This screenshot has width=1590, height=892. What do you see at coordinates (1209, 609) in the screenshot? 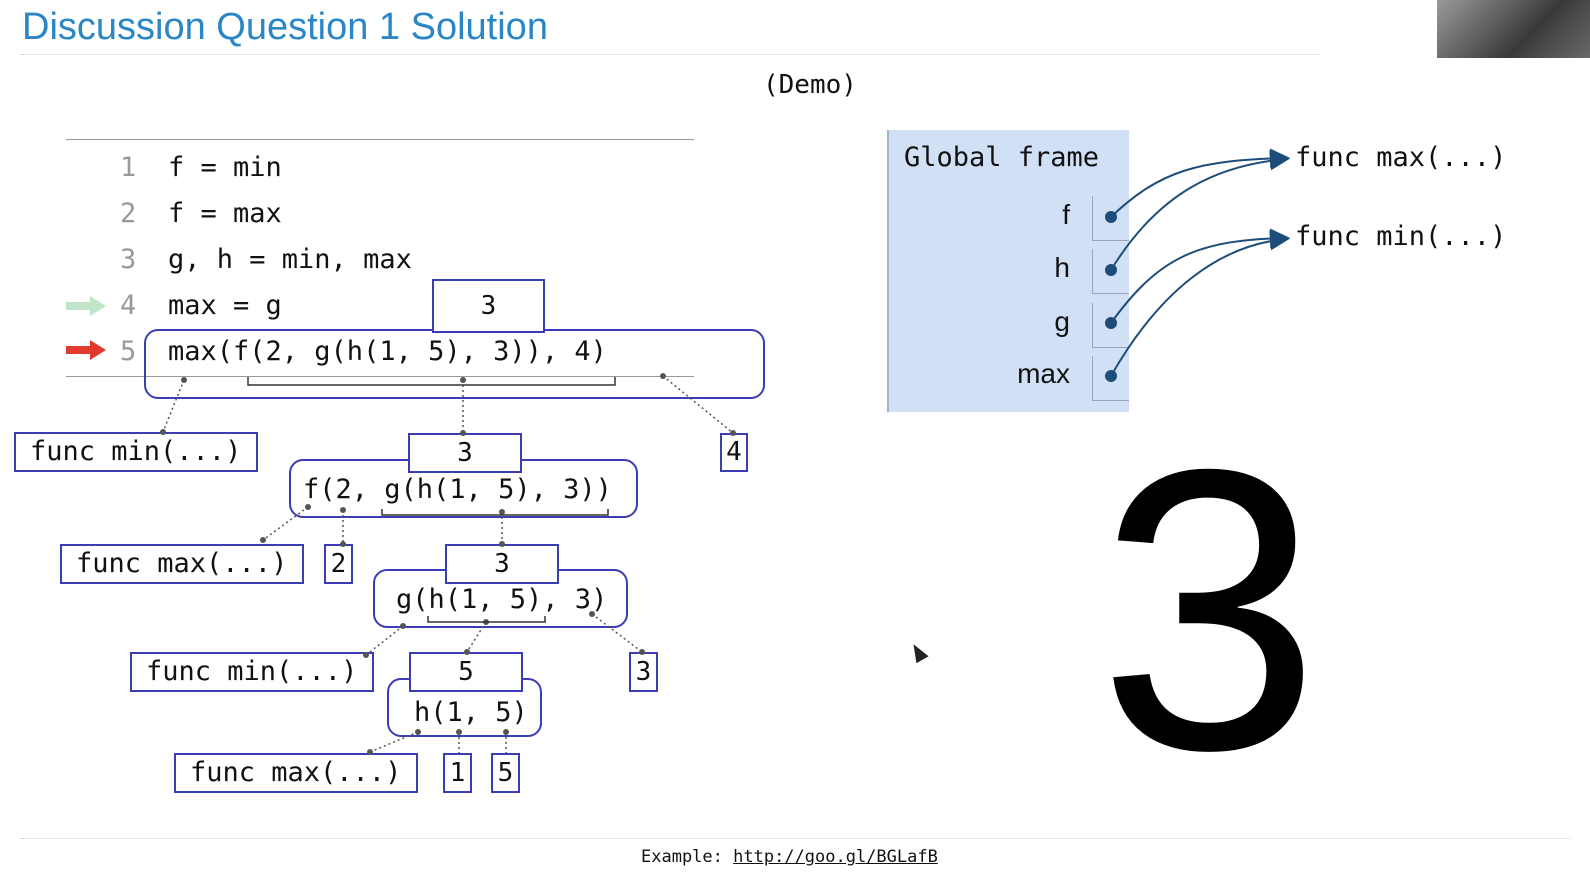
I see `result-value: 3` at bounding box center [1209, 609].